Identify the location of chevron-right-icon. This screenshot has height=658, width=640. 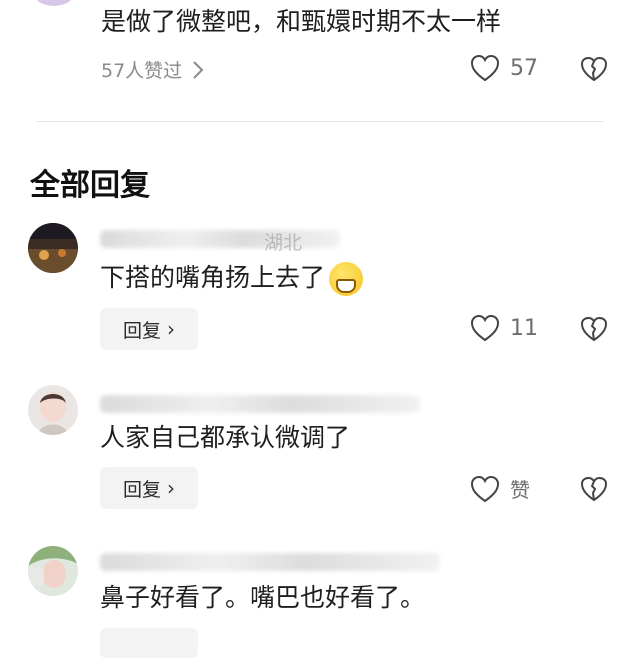
(198, 70).